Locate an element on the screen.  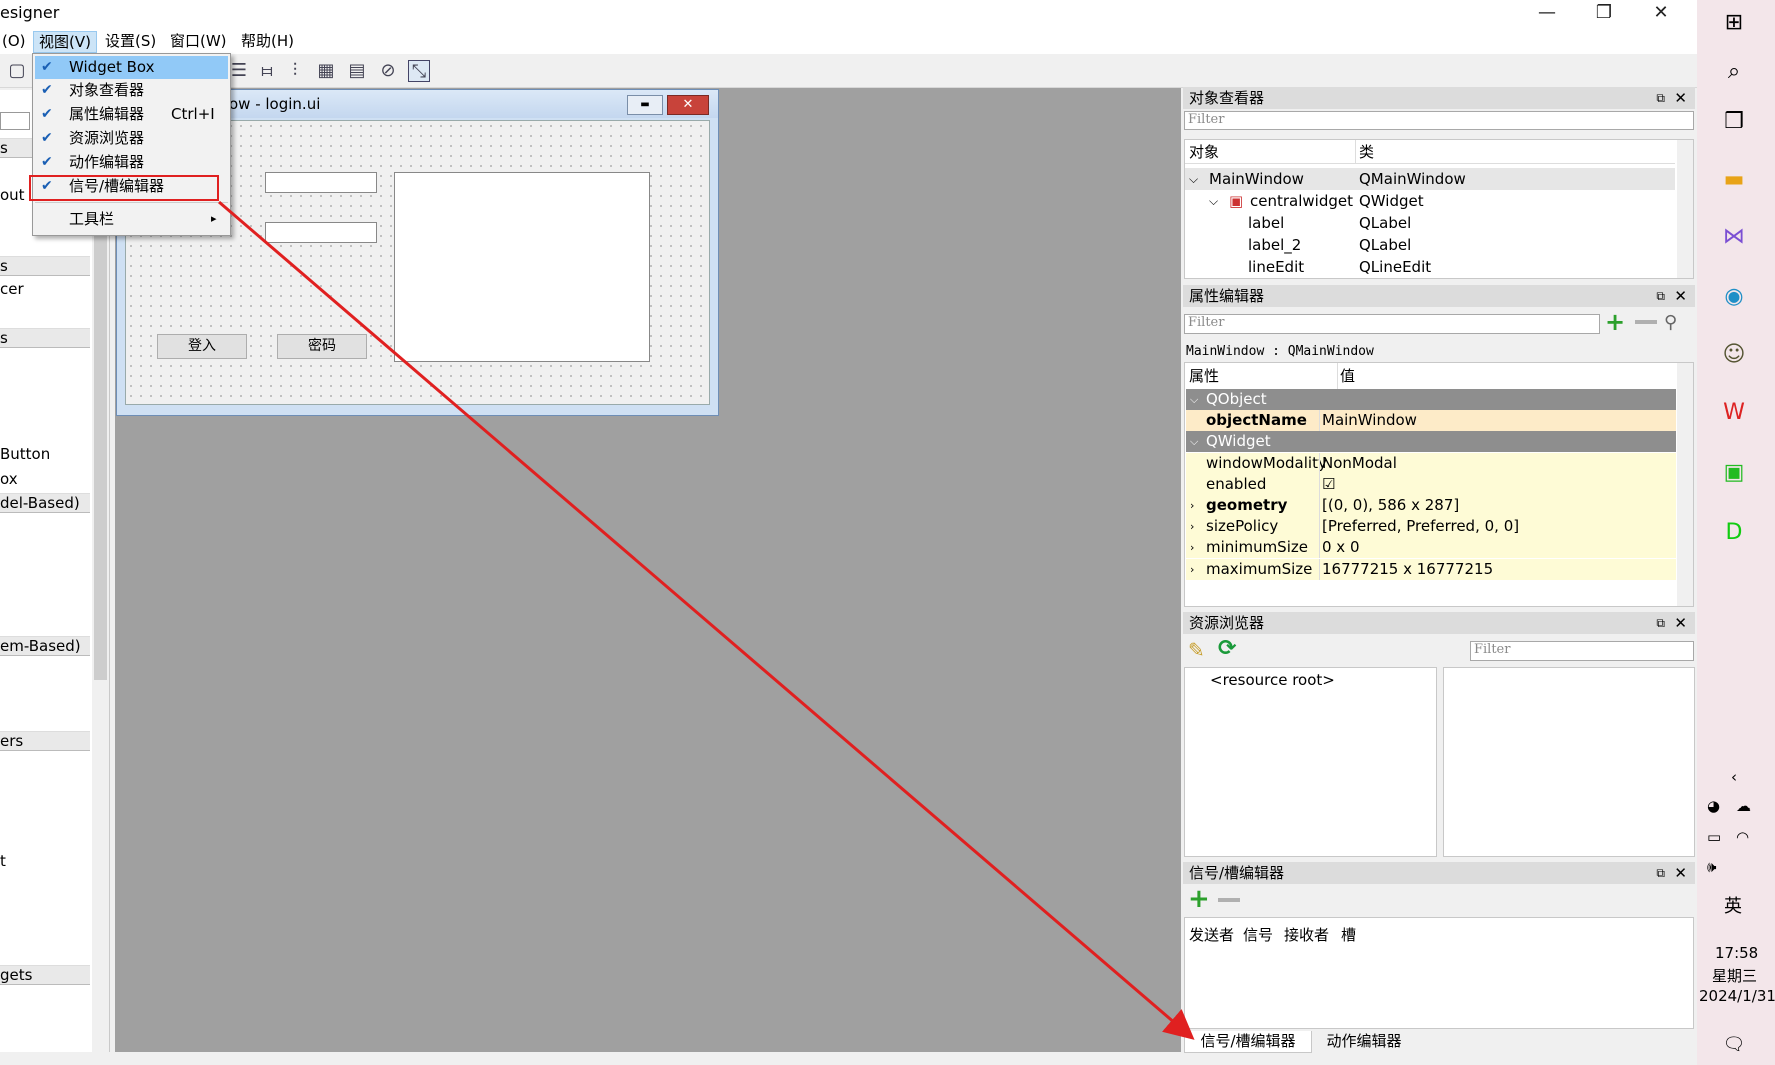
widget-item: t is located at coordinates (3, 861).